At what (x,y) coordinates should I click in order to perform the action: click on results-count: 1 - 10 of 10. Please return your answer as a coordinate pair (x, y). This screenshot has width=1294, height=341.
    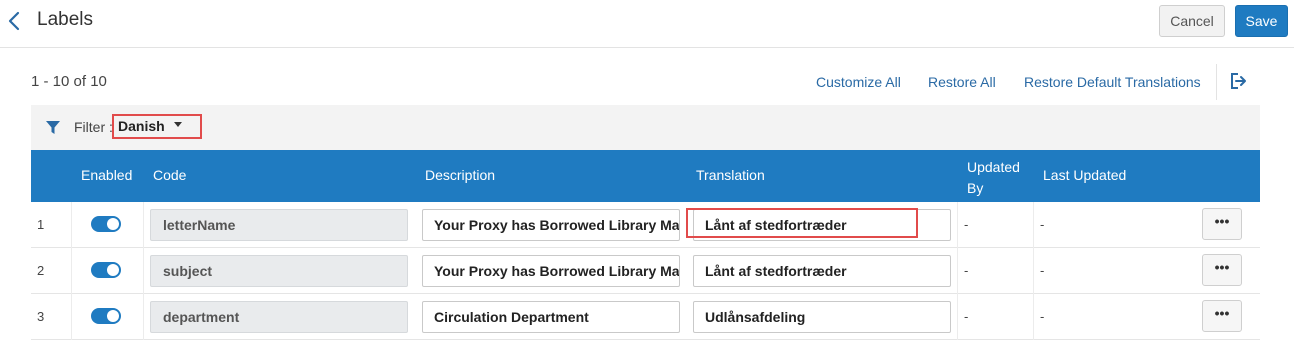
    Looking at the image, I should click on (69, 81).